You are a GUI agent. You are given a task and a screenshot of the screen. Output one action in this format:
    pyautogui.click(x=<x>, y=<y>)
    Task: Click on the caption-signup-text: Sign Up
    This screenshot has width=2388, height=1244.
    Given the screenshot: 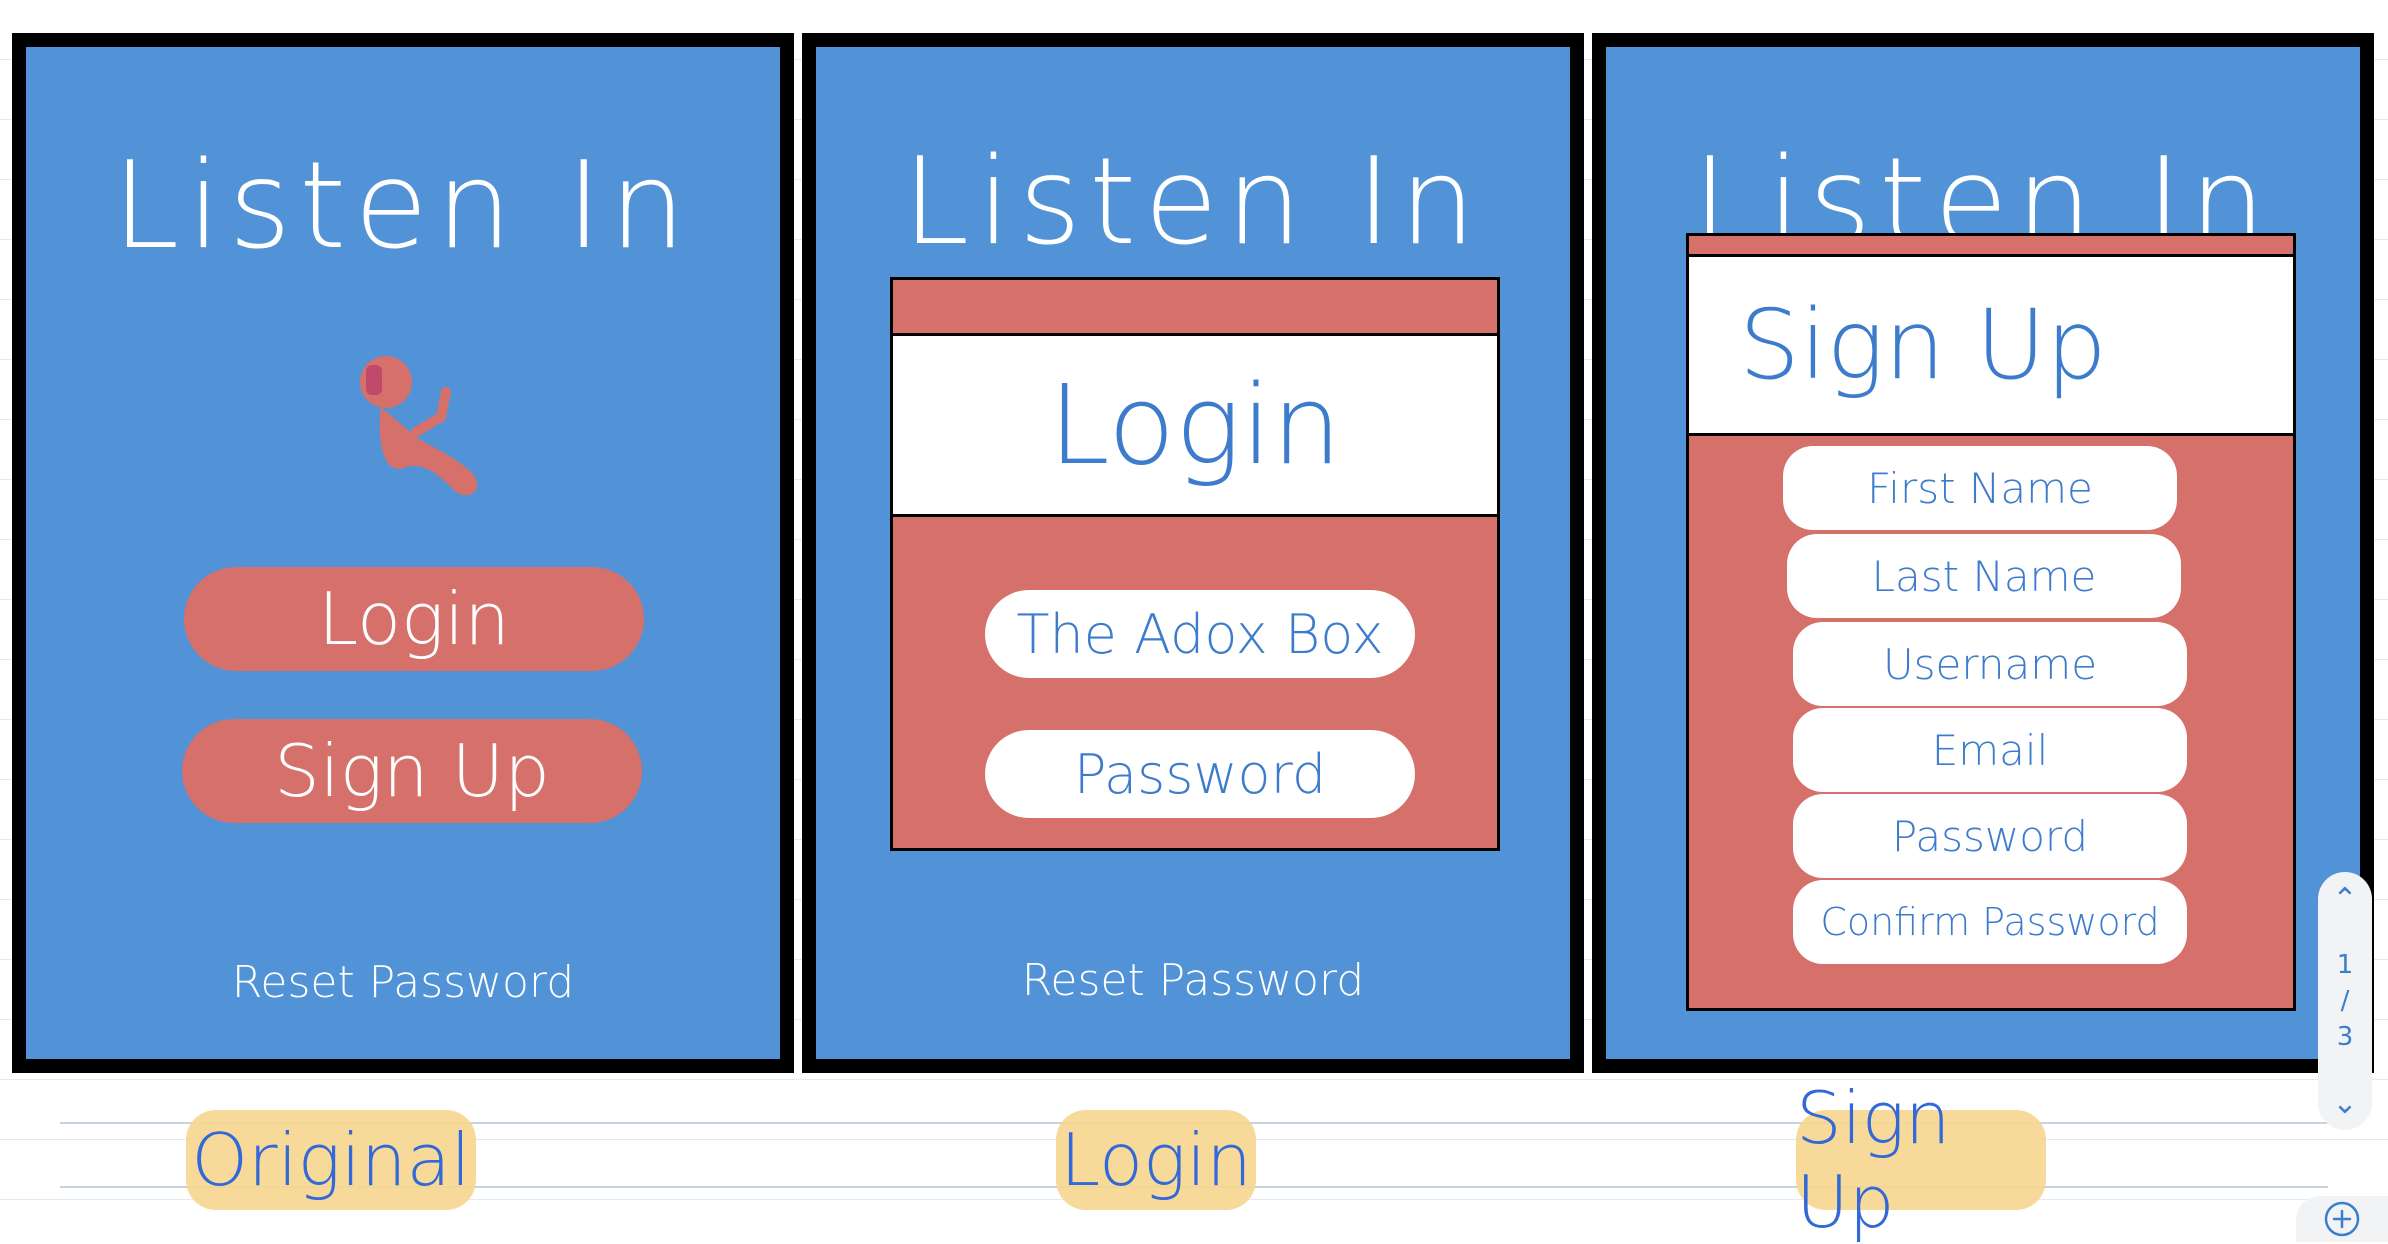 What is the action you would take?
    pyautogui.click(x=1873, y=1160)
    